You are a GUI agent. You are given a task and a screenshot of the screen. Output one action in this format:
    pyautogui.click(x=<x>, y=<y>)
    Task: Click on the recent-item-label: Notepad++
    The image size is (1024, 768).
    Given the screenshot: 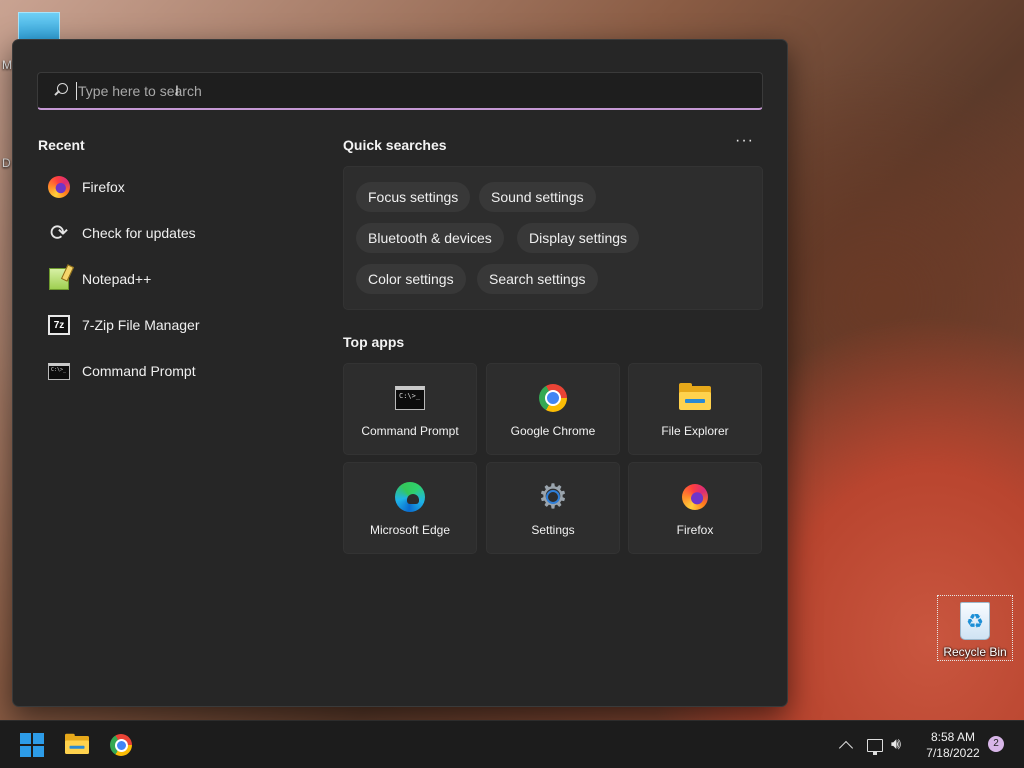 What is the action you would take?
    pyautogui.click(x=117, y=279)
    